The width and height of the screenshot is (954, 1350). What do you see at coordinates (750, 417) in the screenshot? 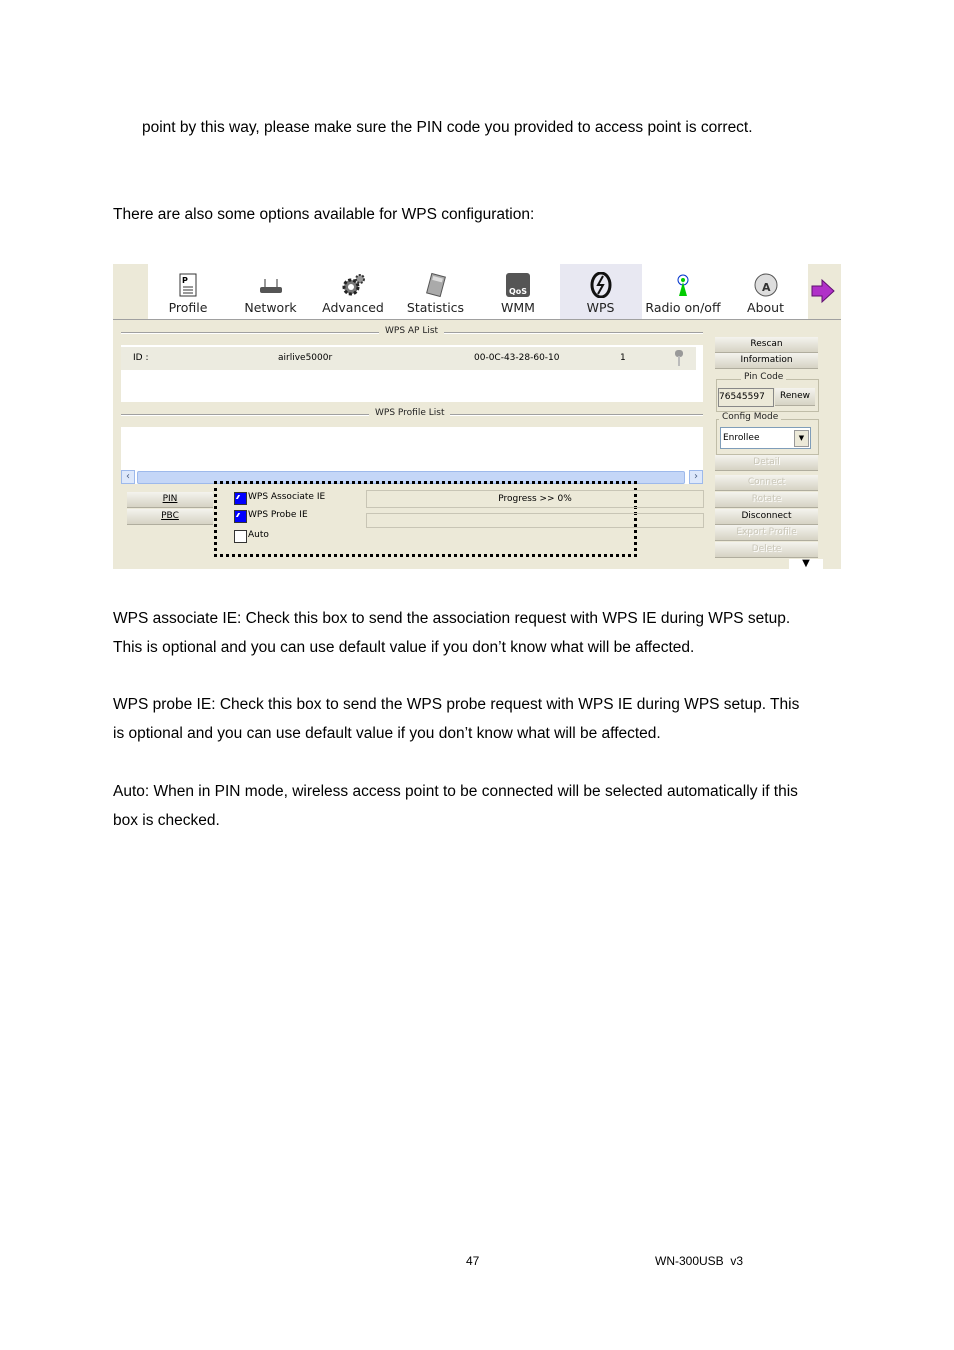
I see `config-mode-title: Config Mode` at bounding box center [750, 417].